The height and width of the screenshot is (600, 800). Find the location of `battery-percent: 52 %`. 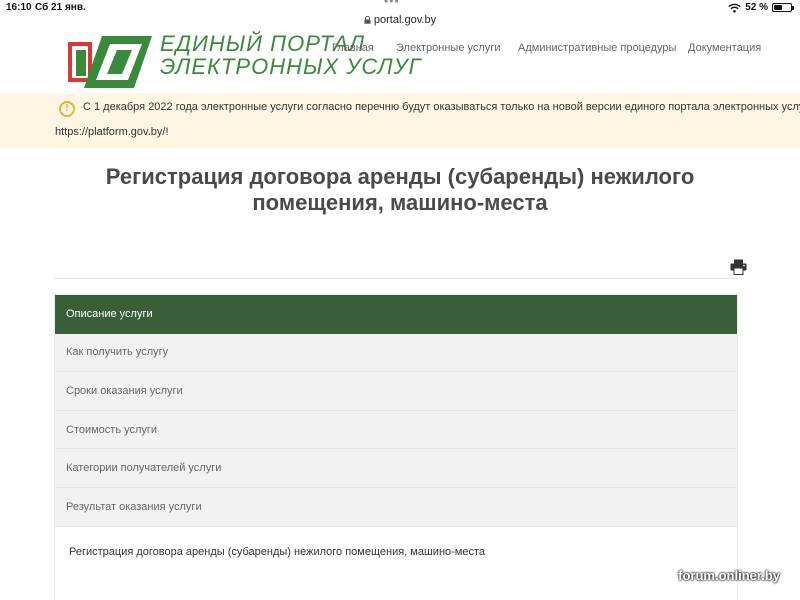

battery-percent: 52 % is located at coordinates (756, 7).